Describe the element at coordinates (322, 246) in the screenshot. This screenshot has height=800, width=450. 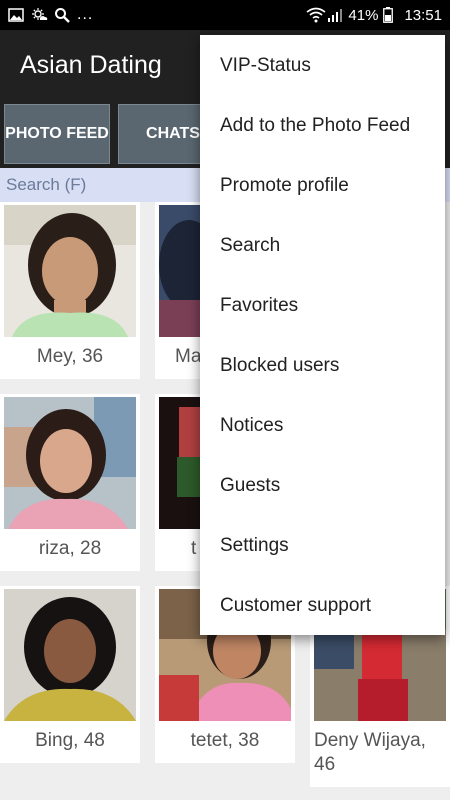
I see `menu-item-search: Search` at that location.